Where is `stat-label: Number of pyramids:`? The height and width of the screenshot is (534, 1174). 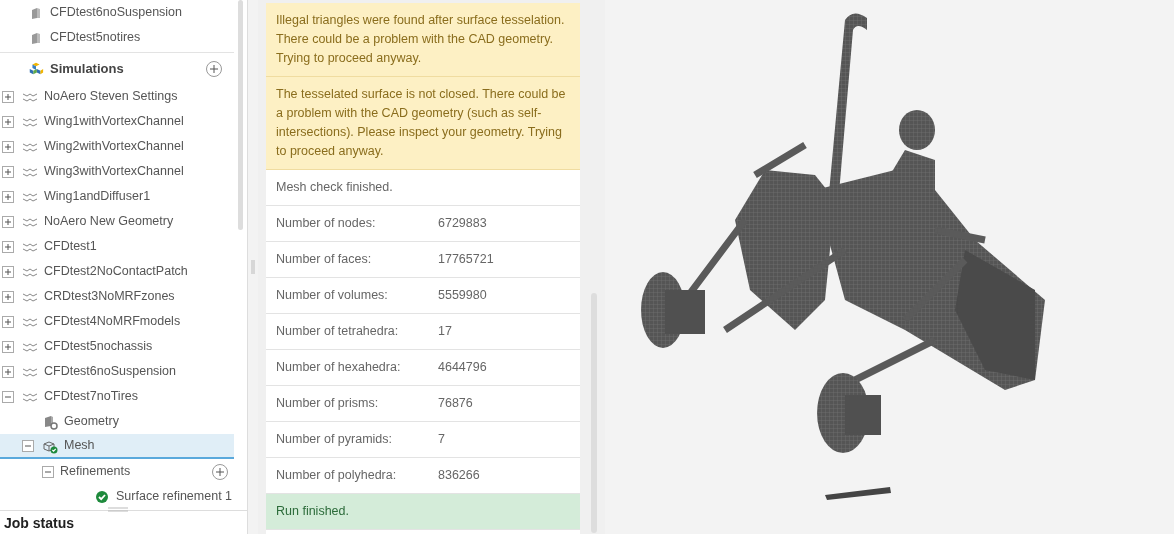 stat-label: Number of pyramids: is located at coordinates (334, 440).